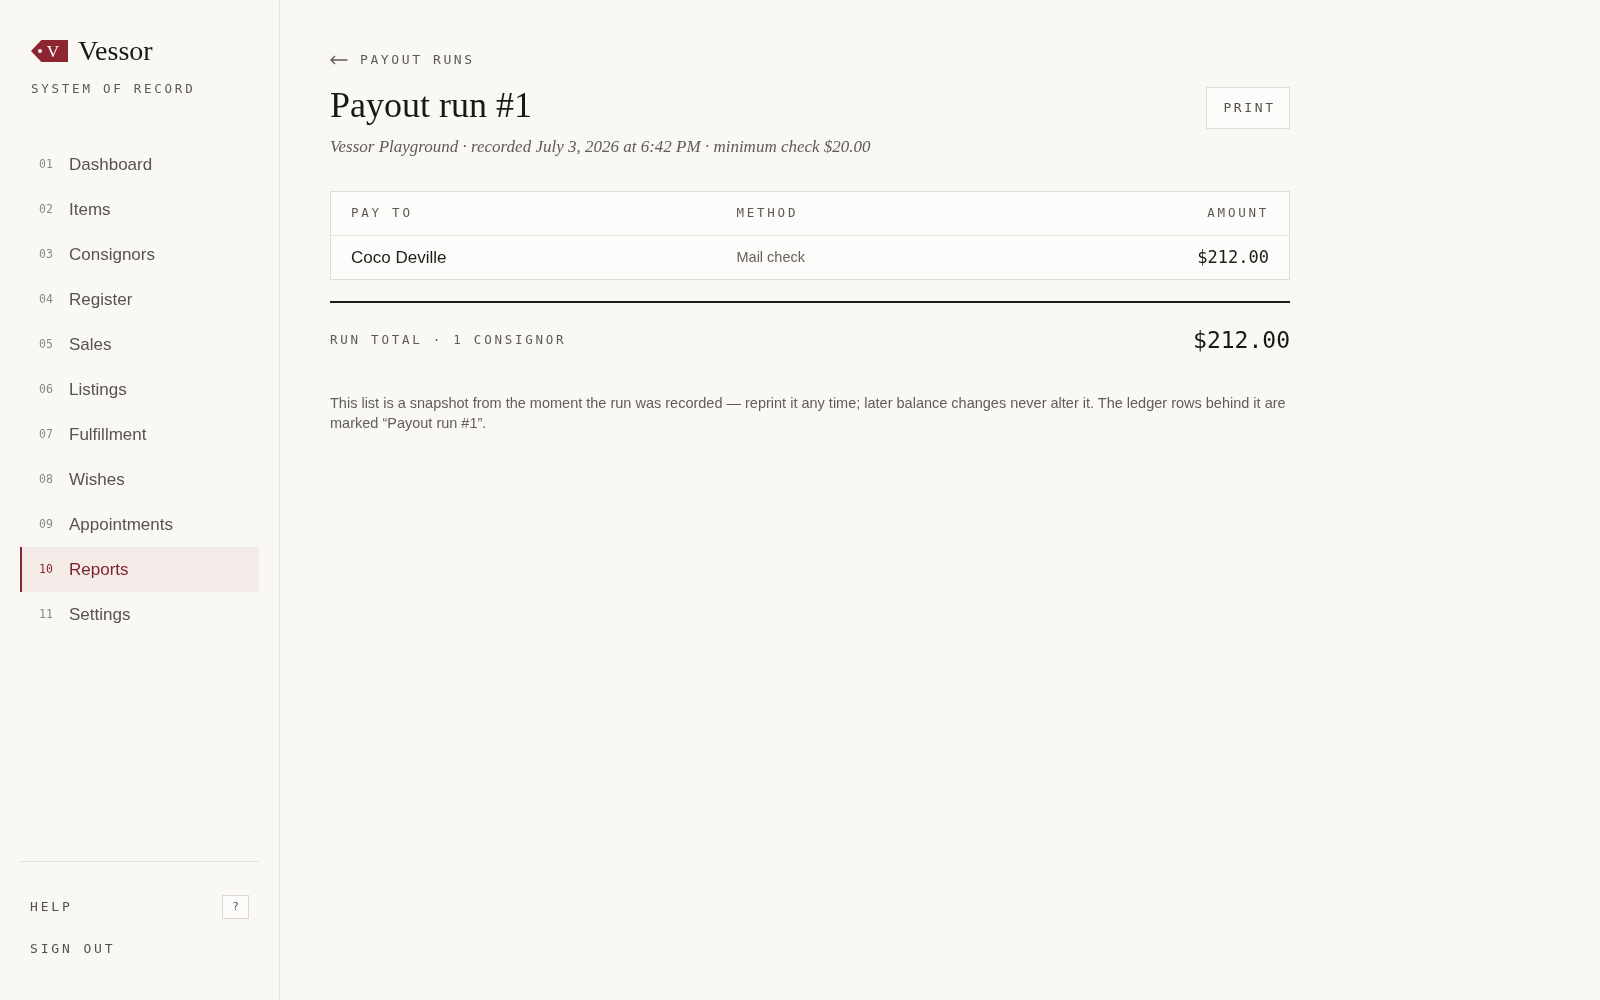  Describe the element at coordinates (46, 389) in the screenshot. I see `nav-number: 06` at that location.